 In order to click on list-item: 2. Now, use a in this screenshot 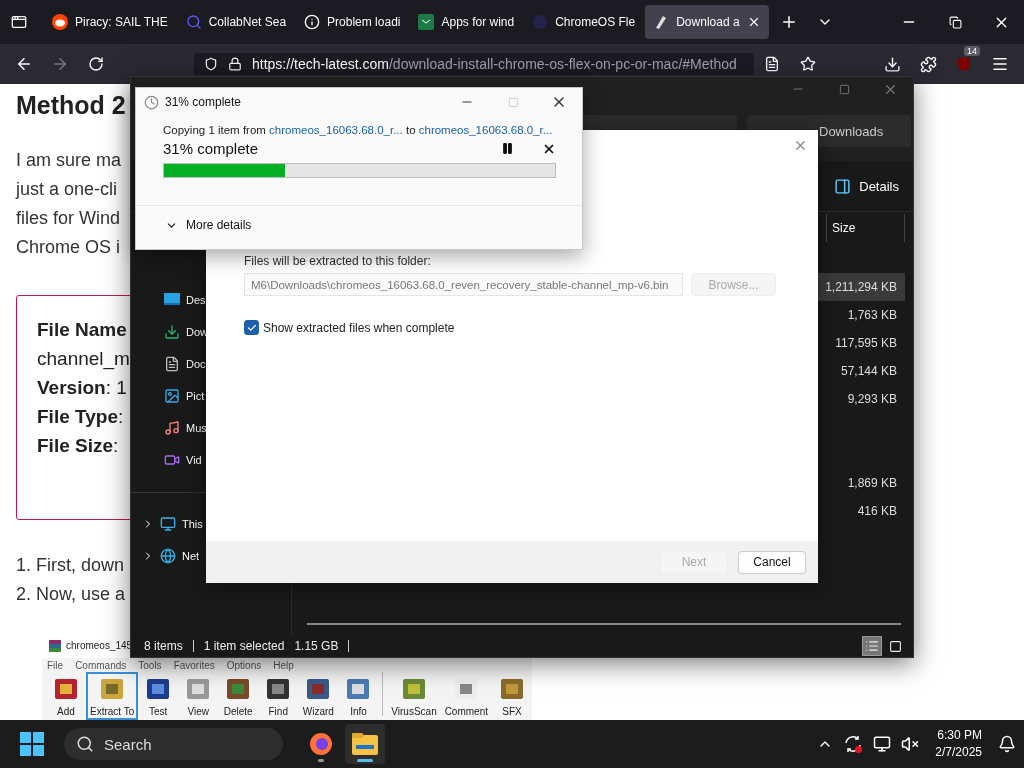, I will do `click(71, 594)`.